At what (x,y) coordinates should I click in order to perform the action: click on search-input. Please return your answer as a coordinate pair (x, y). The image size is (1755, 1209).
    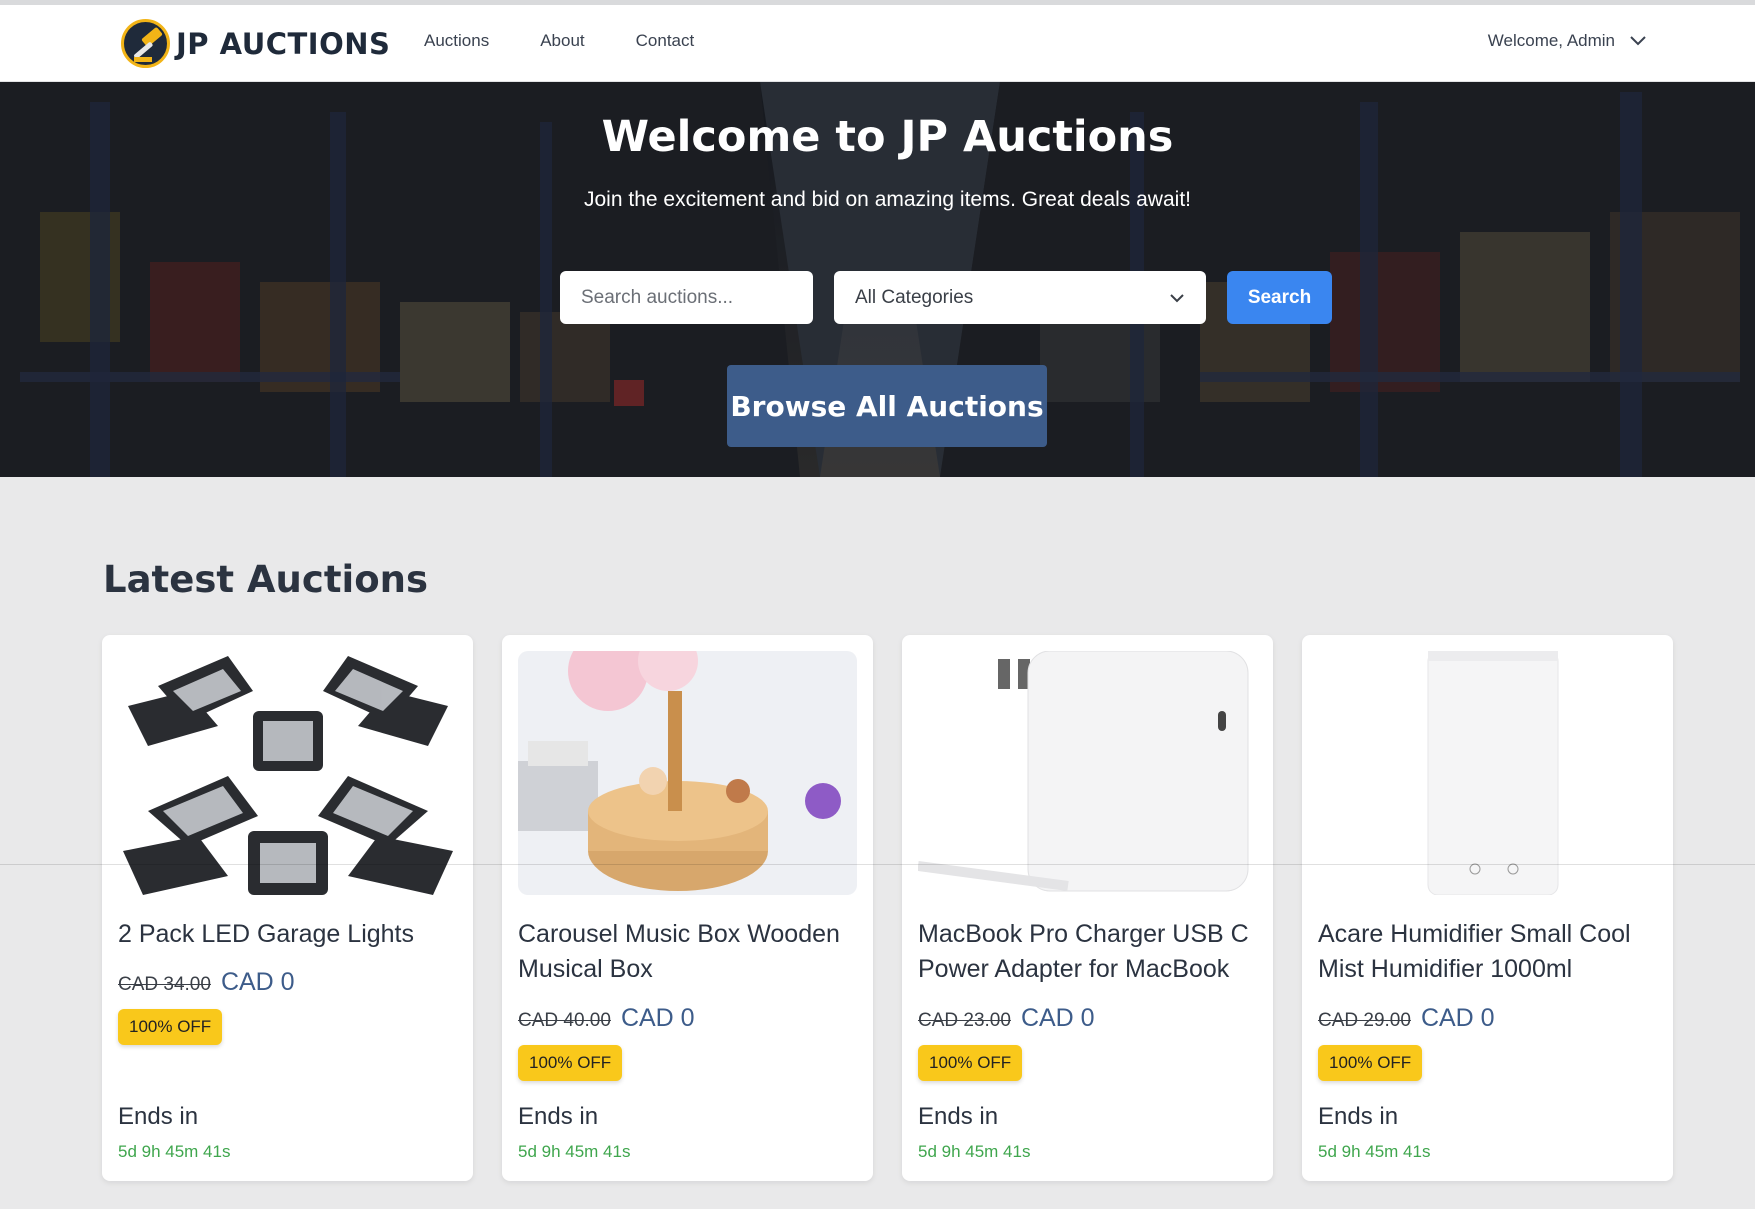
    Looking at the image, I should click on (686, 297).